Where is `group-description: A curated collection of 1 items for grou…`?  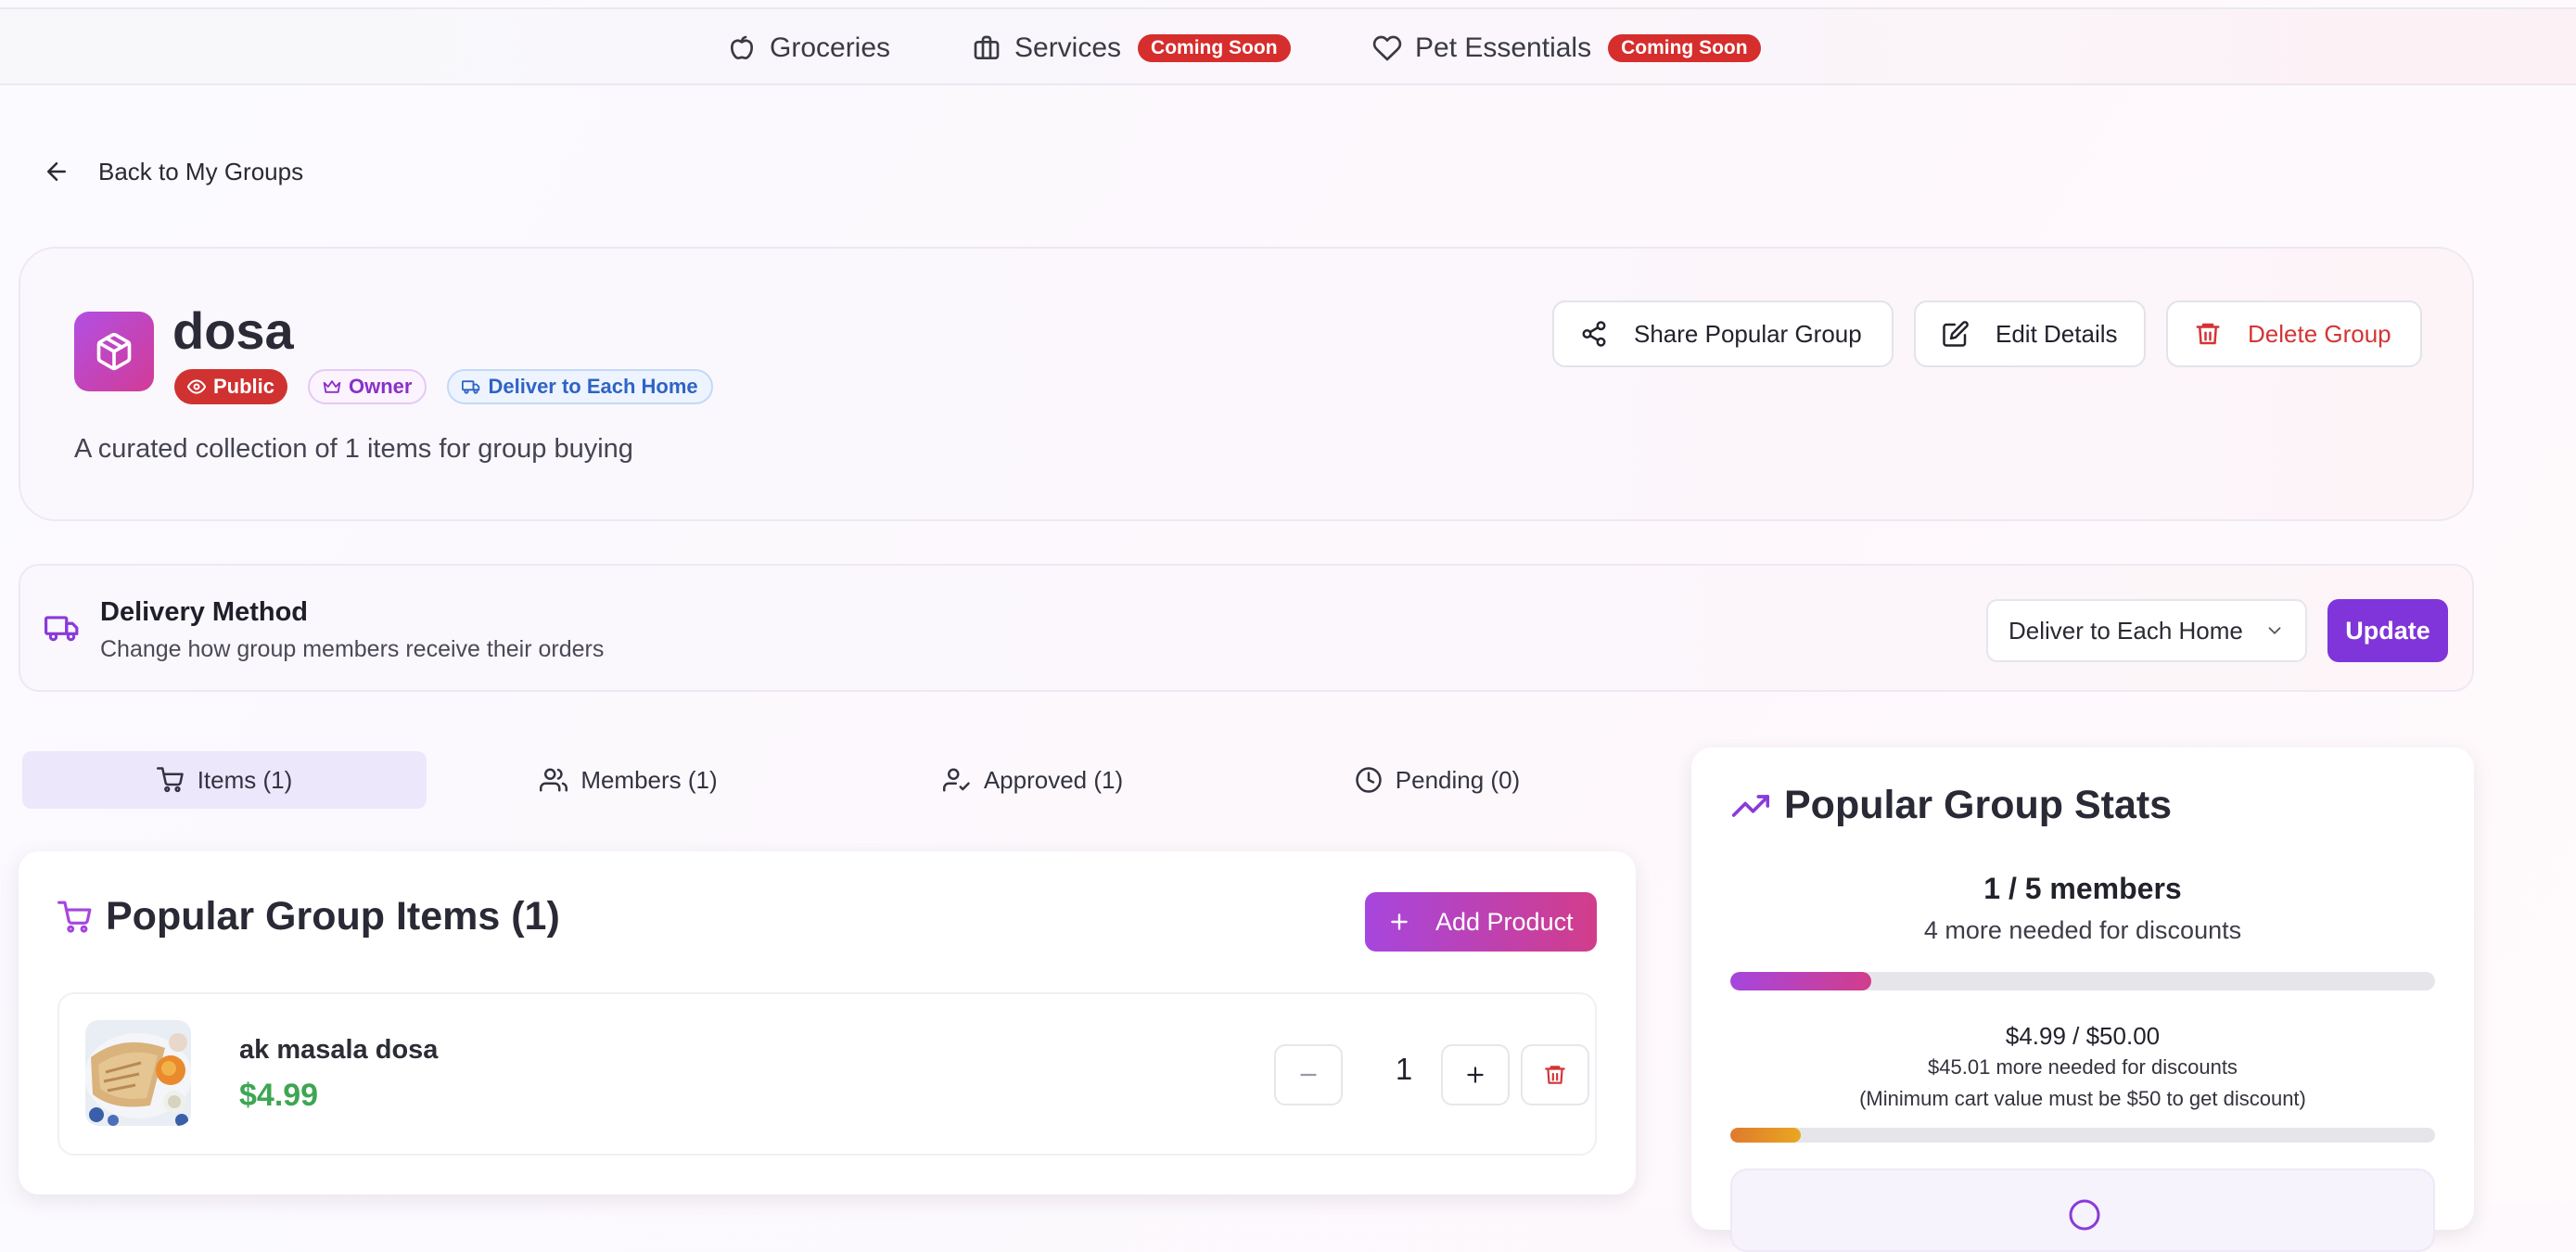 group-description: A curated collection of 1 items for grou… is located at coordinates (353, 449).